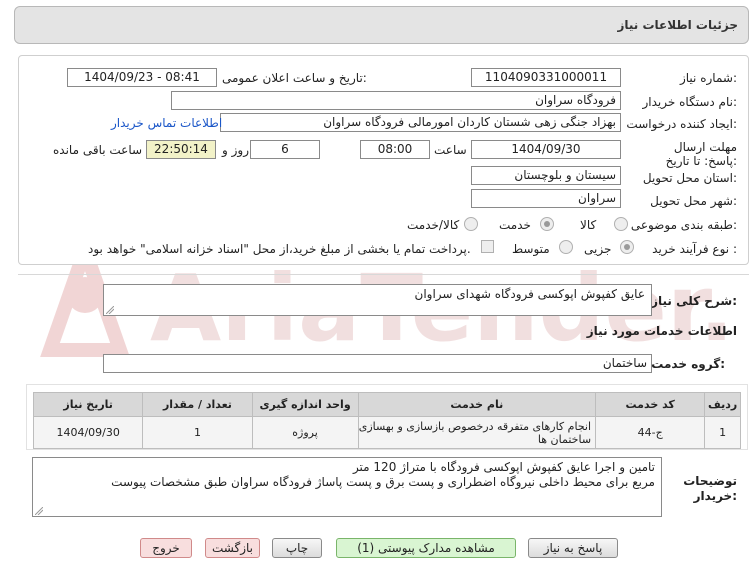  Describe the element at coordinates (683, 225) in the screenshot. I see `category-label: طبقه بندی موضوعی:` at that location.